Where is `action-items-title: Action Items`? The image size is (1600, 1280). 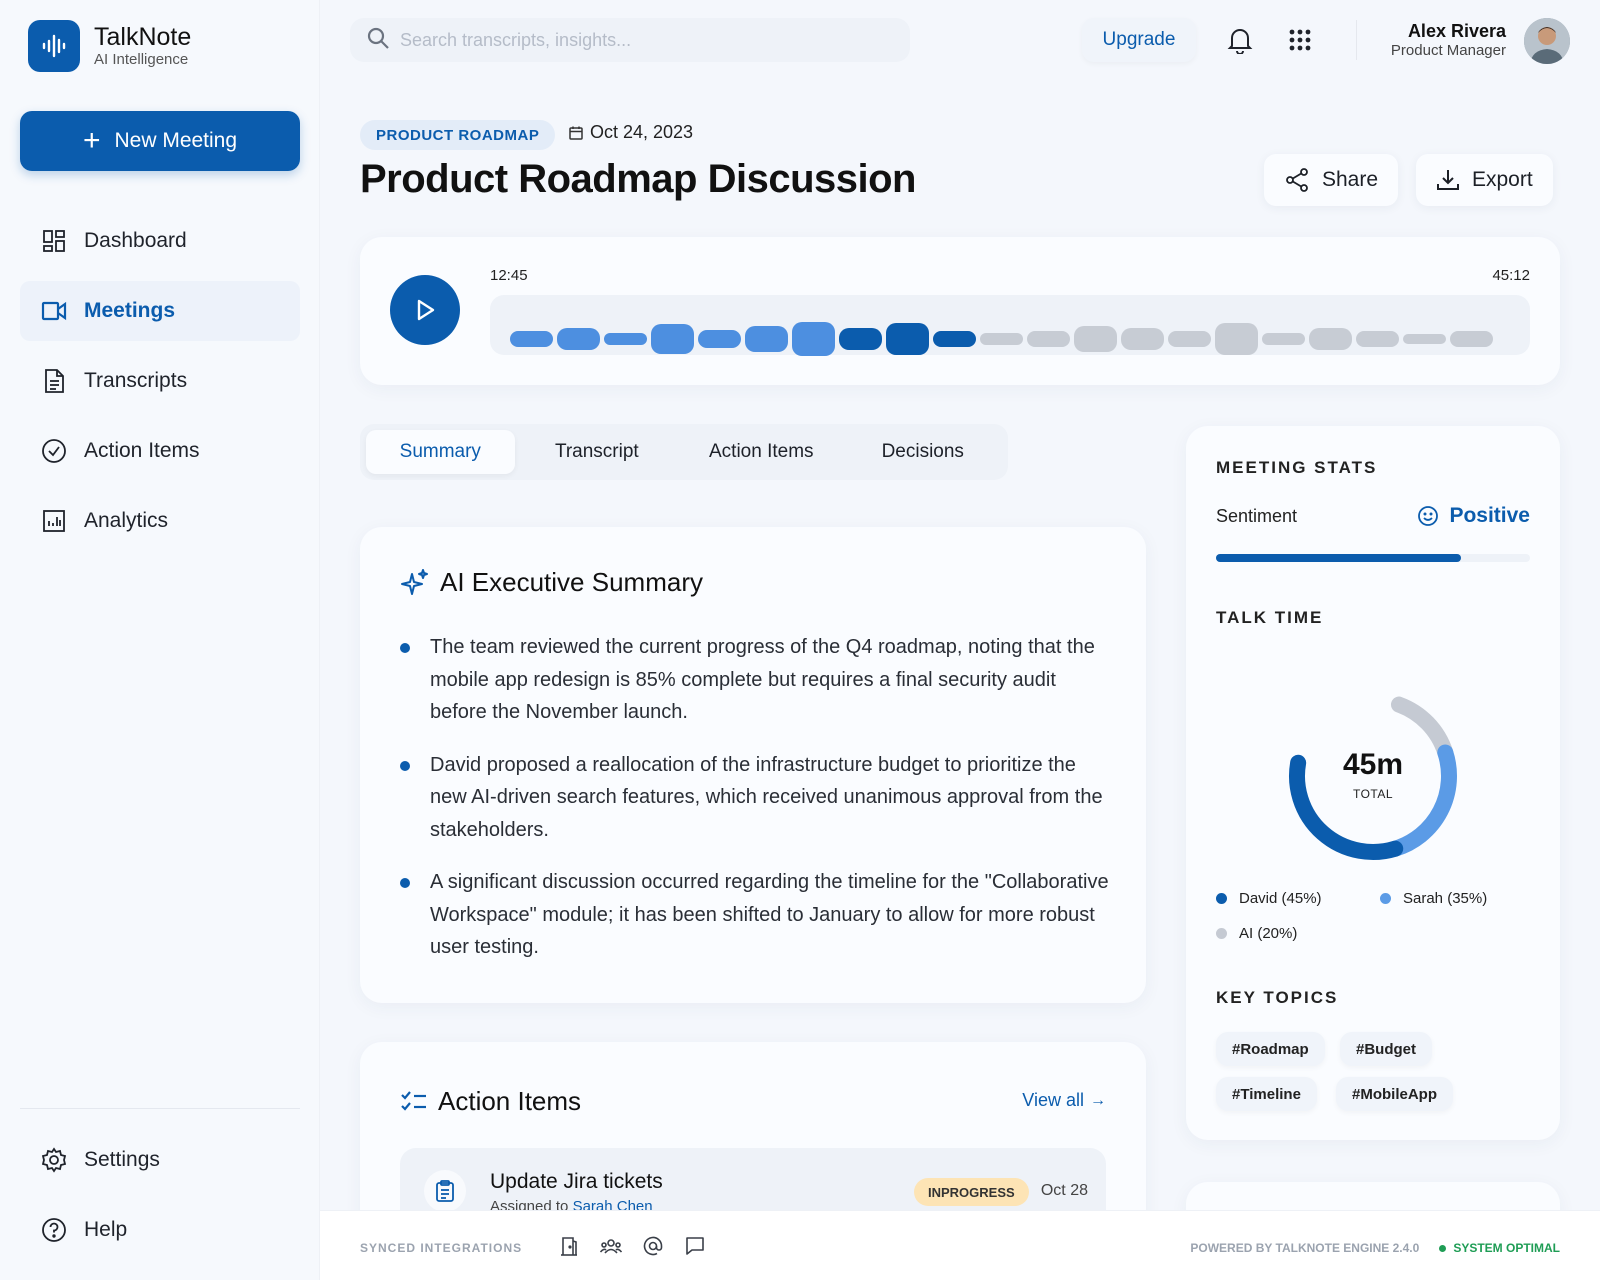 action-items-title: Action Items is located at coordinates (510, 1101).